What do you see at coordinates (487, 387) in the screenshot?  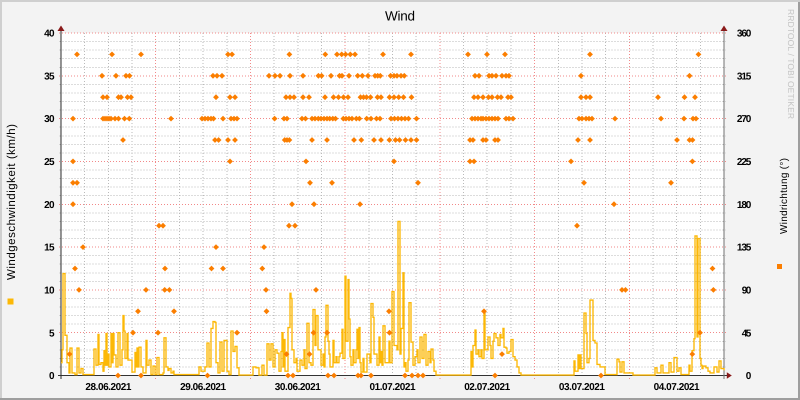 I see `svg-text: 02.07.2021` at bounding box center [487, 387].